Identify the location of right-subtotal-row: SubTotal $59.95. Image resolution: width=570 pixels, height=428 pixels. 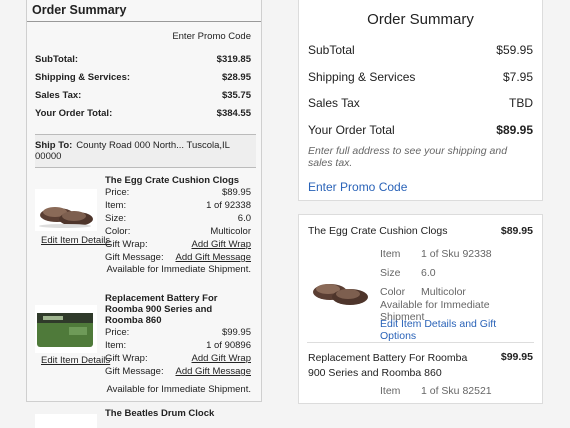
(420, 50).